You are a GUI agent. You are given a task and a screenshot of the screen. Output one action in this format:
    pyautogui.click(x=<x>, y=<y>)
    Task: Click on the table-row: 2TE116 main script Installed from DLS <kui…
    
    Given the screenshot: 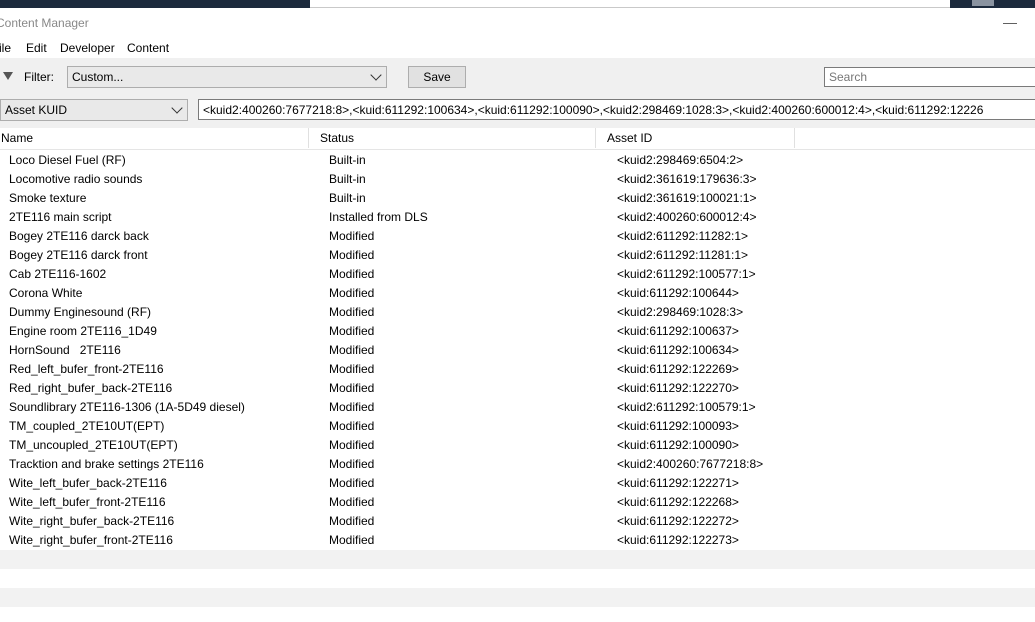 What is the action you would take?
    pyautogui.click(x=517, y=217)
    